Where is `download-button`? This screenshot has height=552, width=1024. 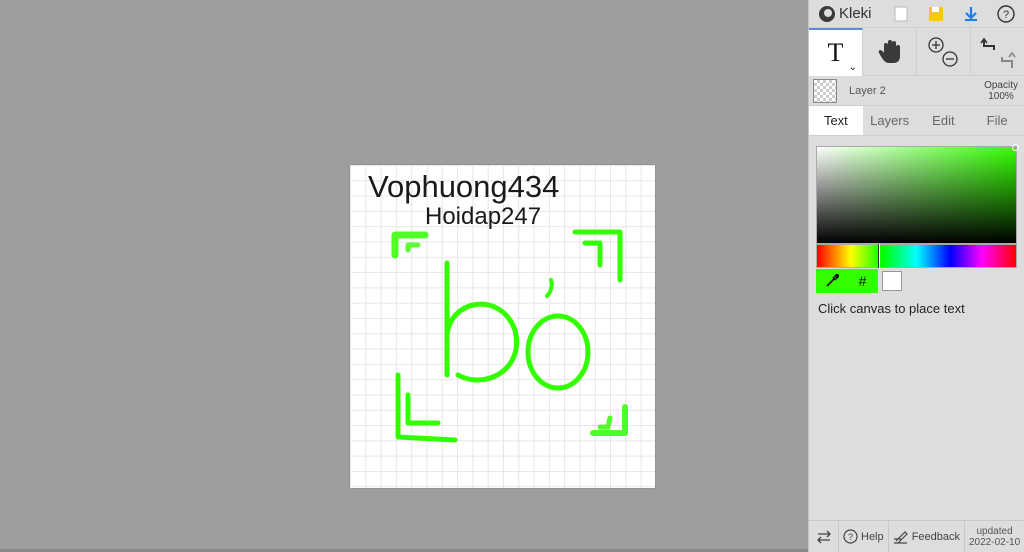 download-button is located at coordinates (970, 14).